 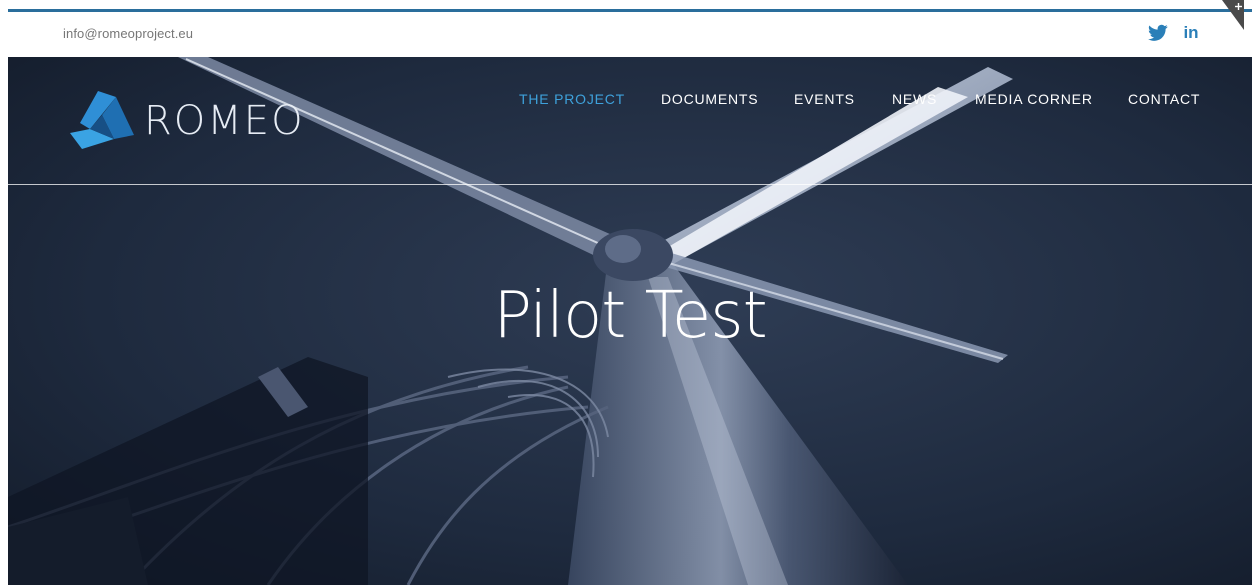 What do you see at coordinates (1034, 99) in the screenshot?
I see `nav-item-media-corner: MEDIA CORNER` at bounding box center [1034, 99].